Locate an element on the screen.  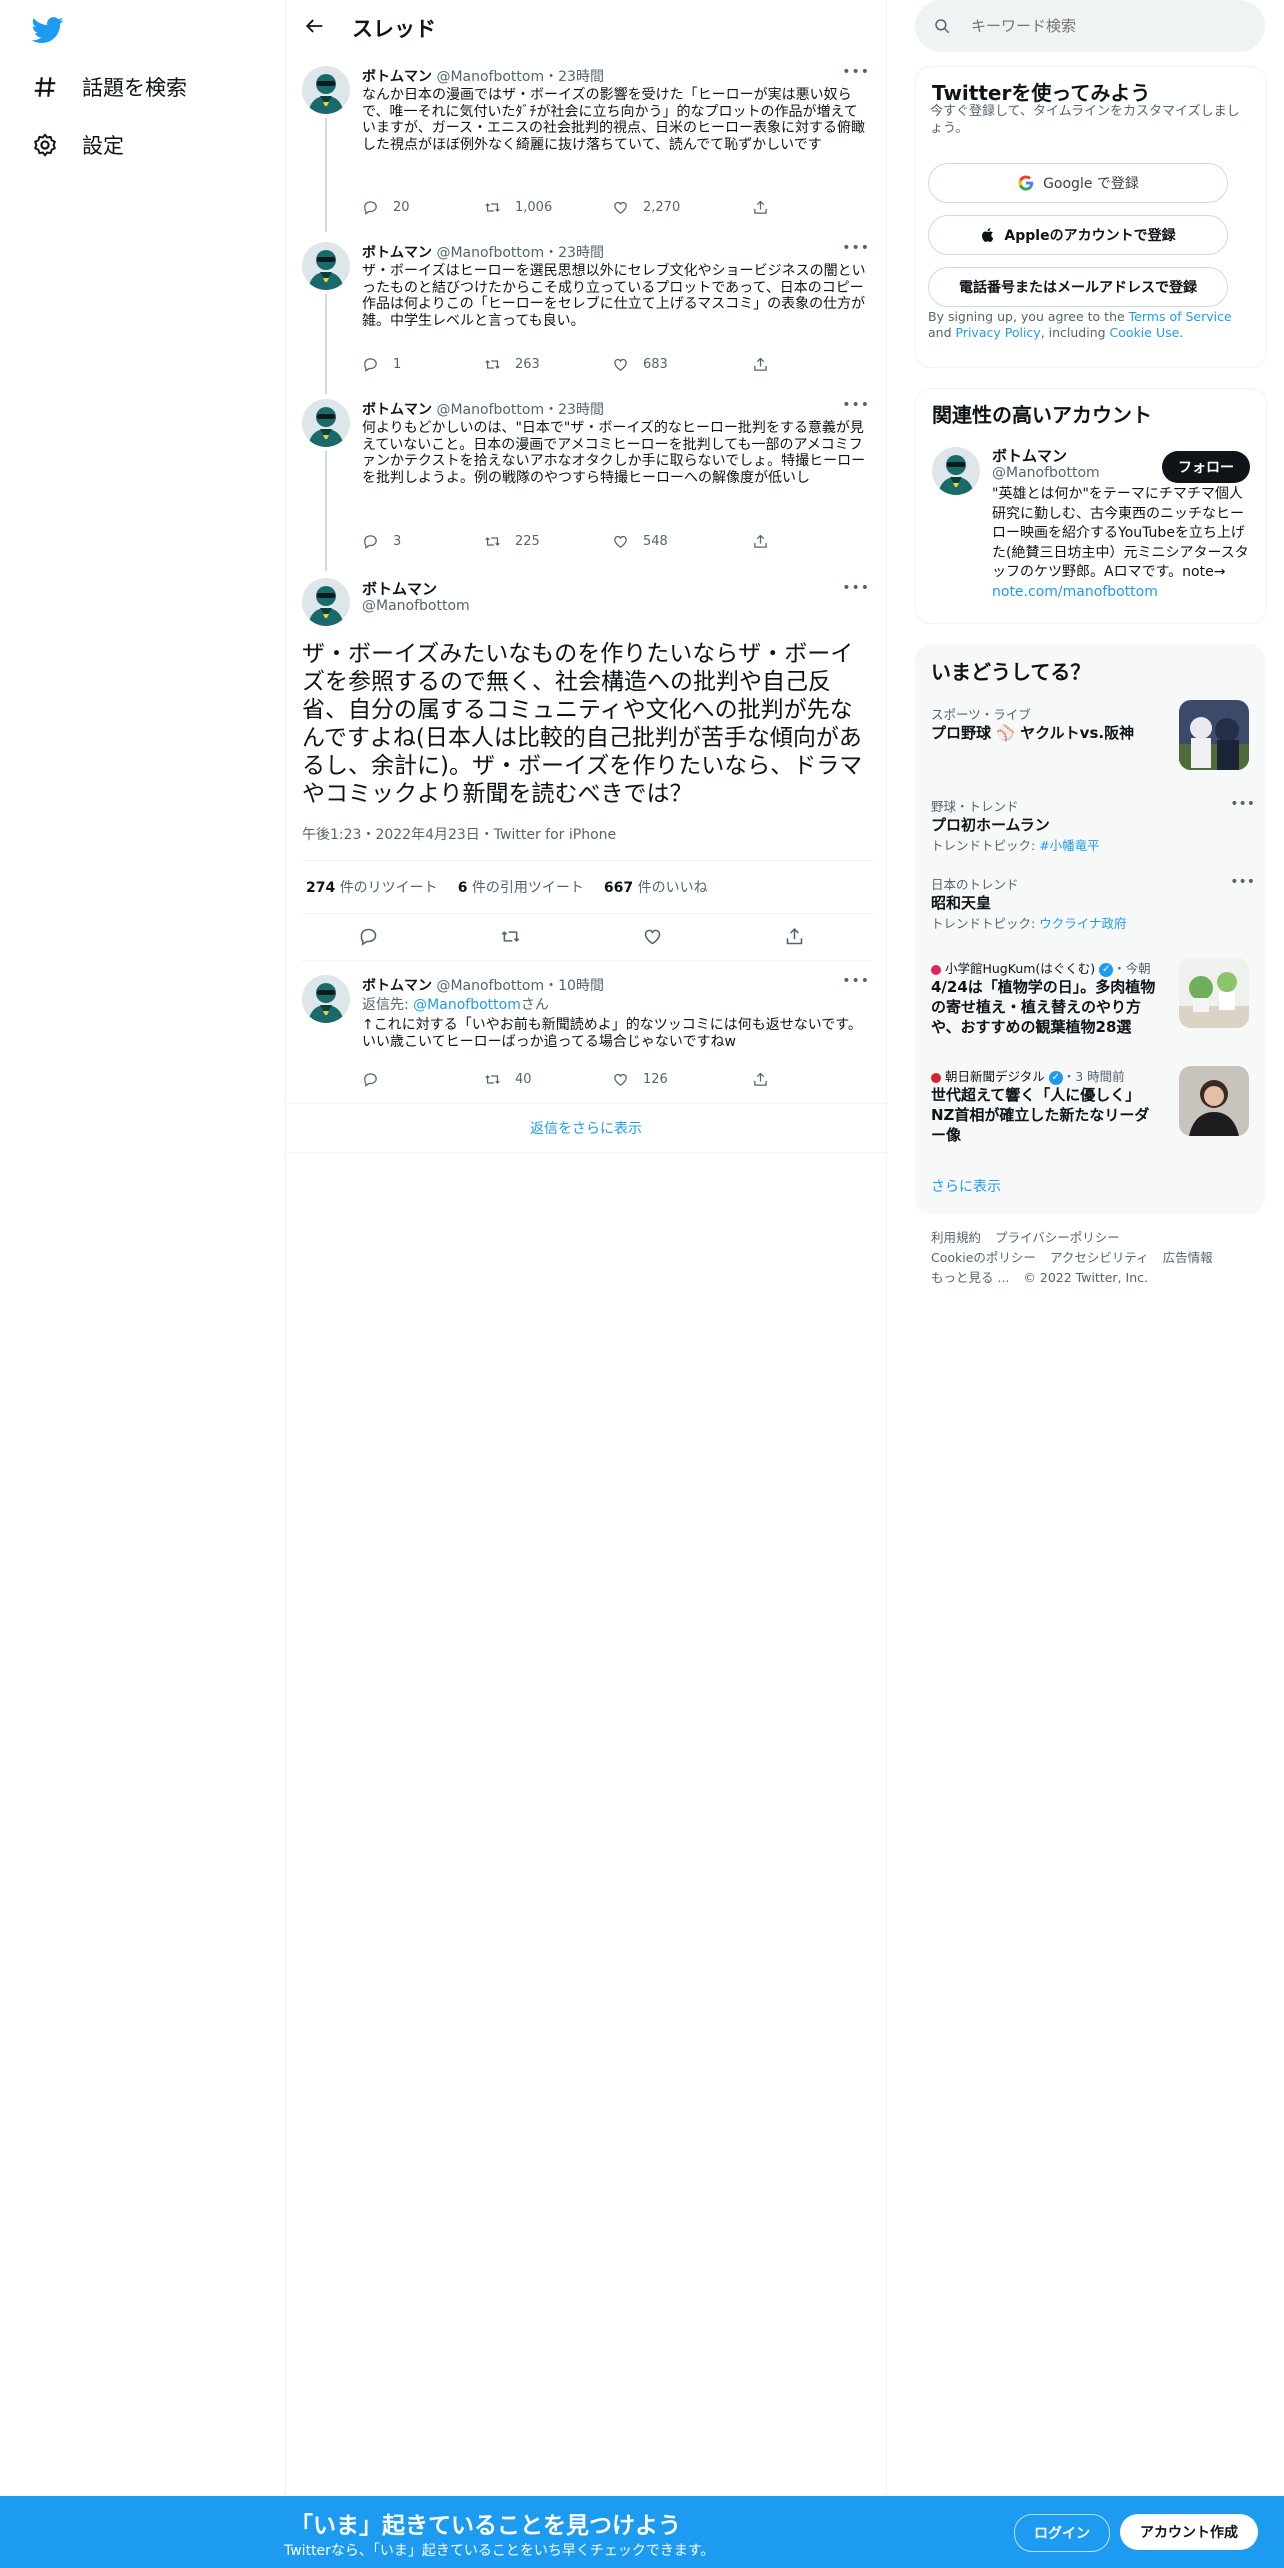
create-account-button: アカウント作成 is located at coordinates (1189, 2532).